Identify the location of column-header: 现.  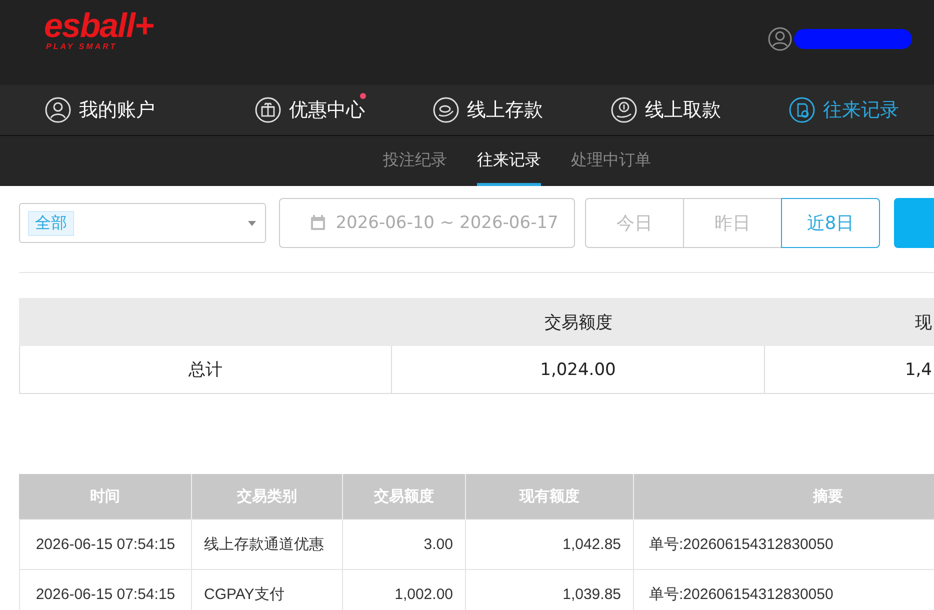
(923, 323).